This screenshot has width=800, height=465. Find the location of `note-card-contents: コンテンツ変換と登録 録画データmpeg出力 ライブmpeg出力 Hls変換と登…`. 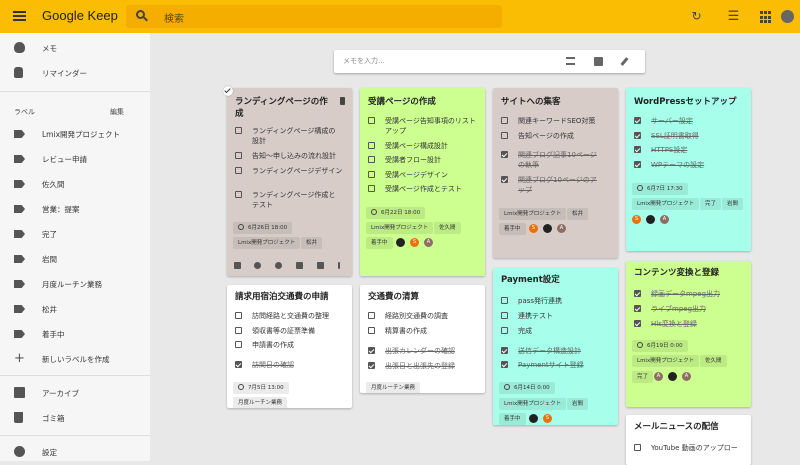

note-card-contents: コンテンツ変換と登録 録画データmpeg出力 ライブmpeg出力 Hls変換と登… is located at coordinates (688, 334).